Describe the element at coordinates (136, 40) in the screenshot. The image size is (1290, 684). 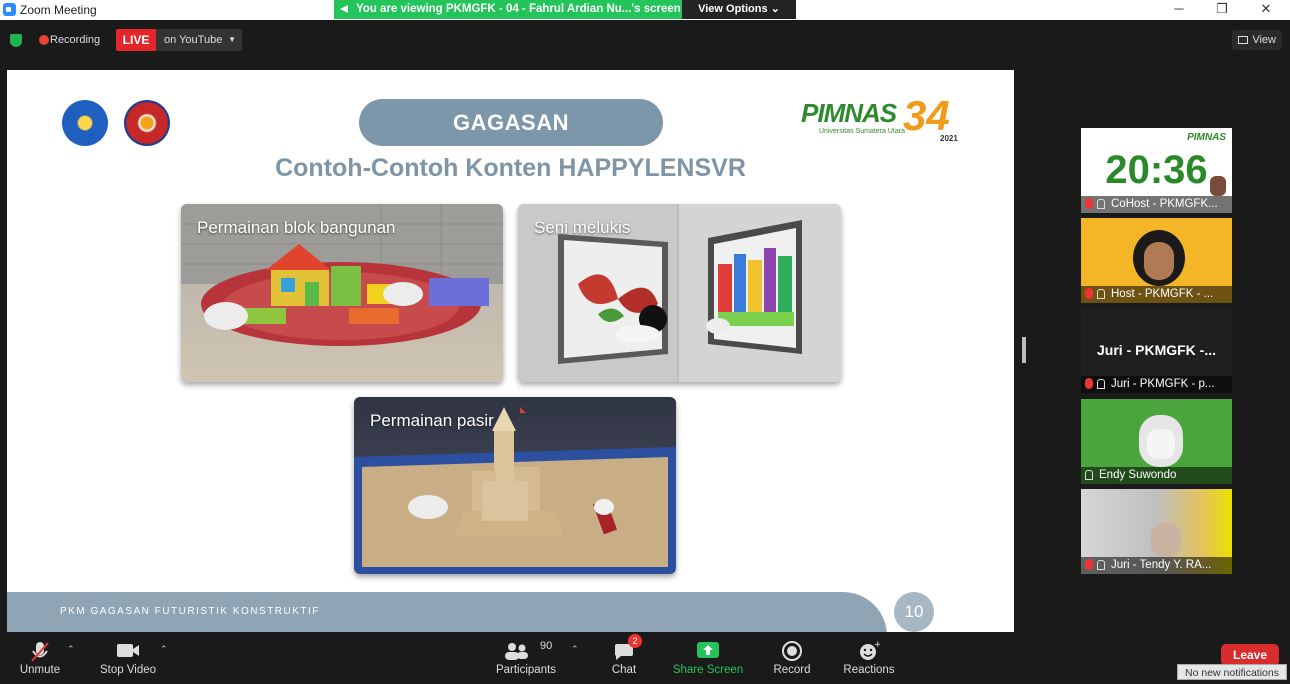
I see `live-badge: LIVE` at that location.